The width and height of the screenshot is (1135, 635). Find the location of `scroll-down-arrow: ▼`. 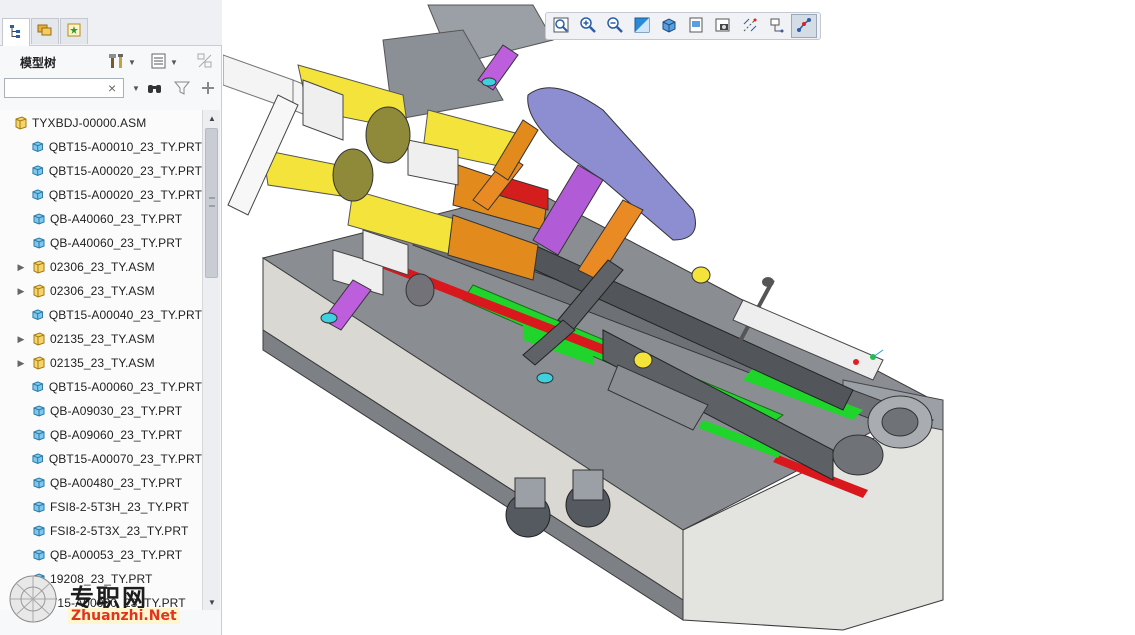

scroll-down-arrow: ▼ is located at coordinates (212, 602).